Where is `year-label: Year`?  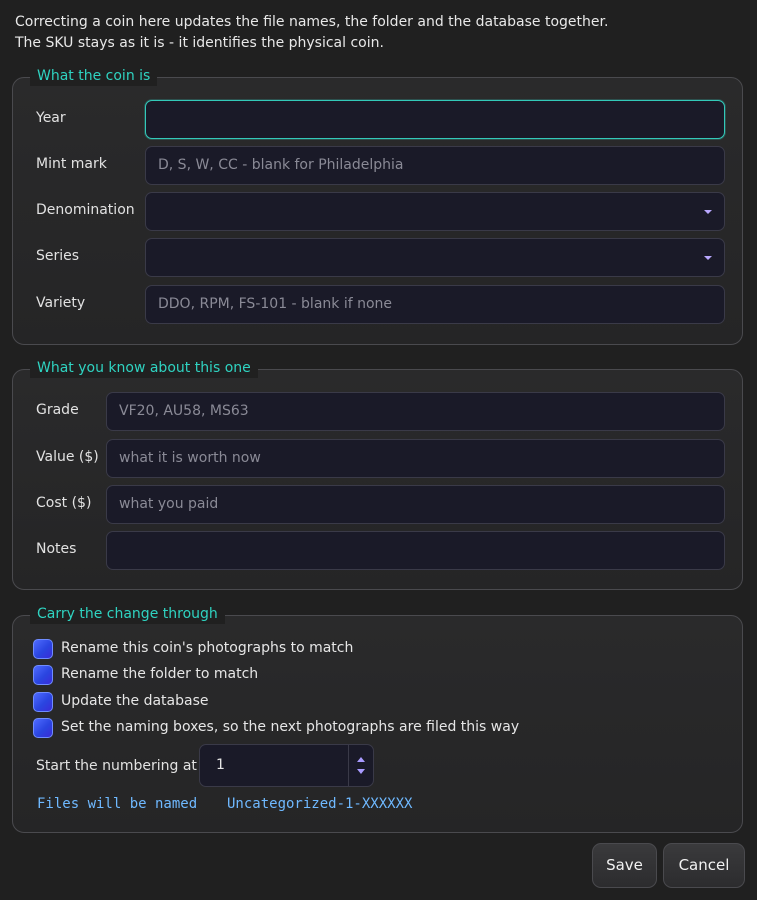
year-label: Year is located at coordinates (51, 118).